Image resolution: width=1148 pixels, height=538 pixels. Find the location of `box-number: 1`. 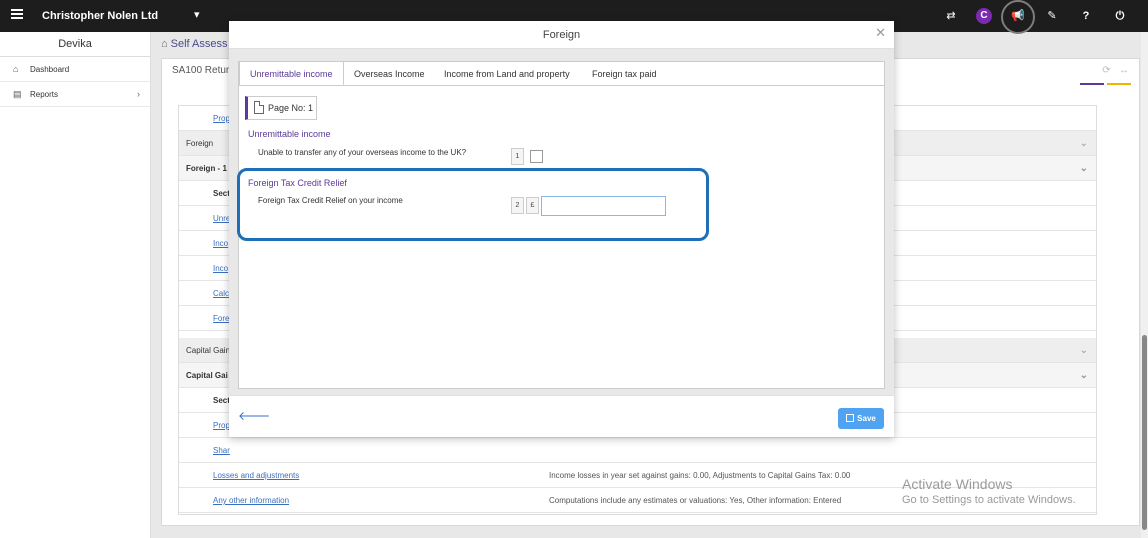

box-number: 1 is located at coordinates (517, 156).